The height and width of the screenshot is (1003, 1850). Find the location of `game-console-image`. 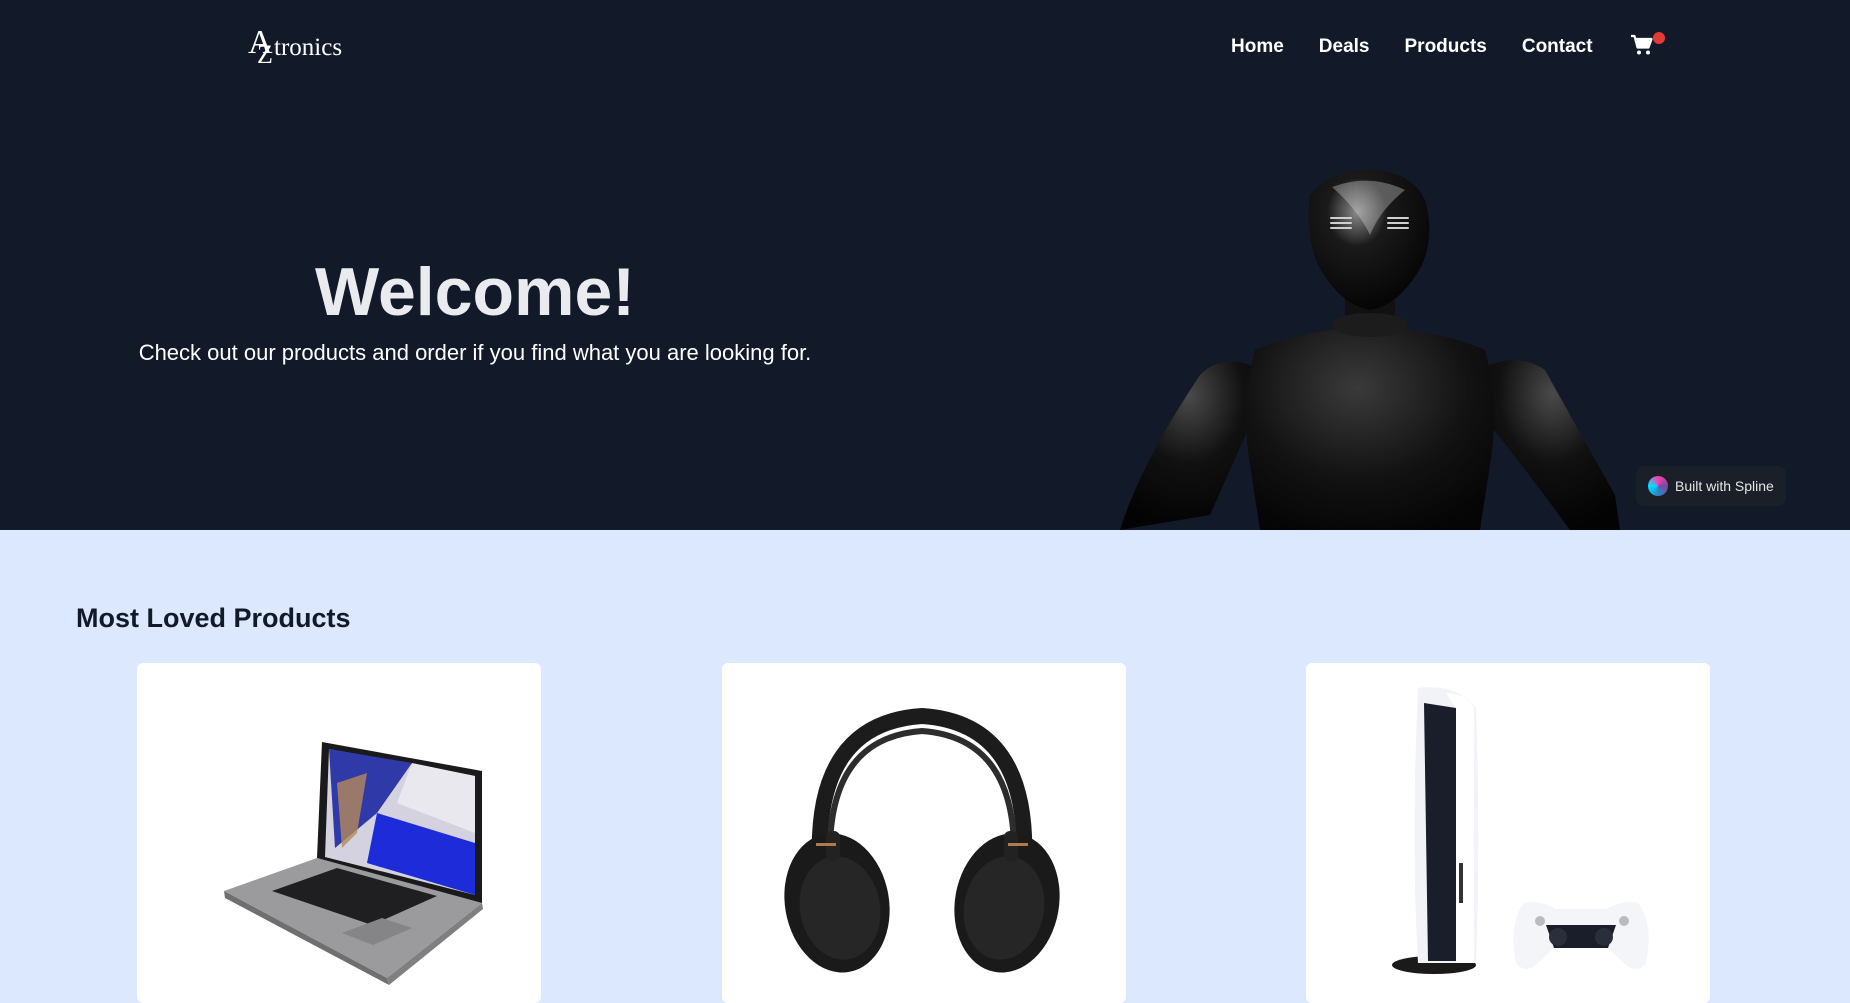

game-console-image is located at coordinates (1520, 830).